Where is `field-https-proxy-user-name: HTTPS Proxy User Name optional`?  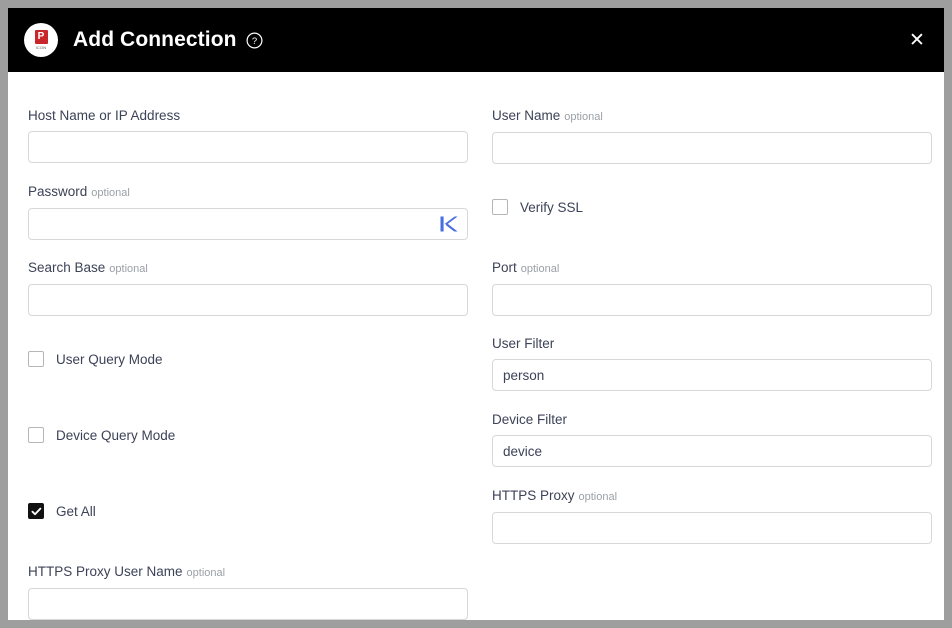 field-https-proxy-user-name: HTTPS Proxy User Name optional is located at coordinates (248, 592).